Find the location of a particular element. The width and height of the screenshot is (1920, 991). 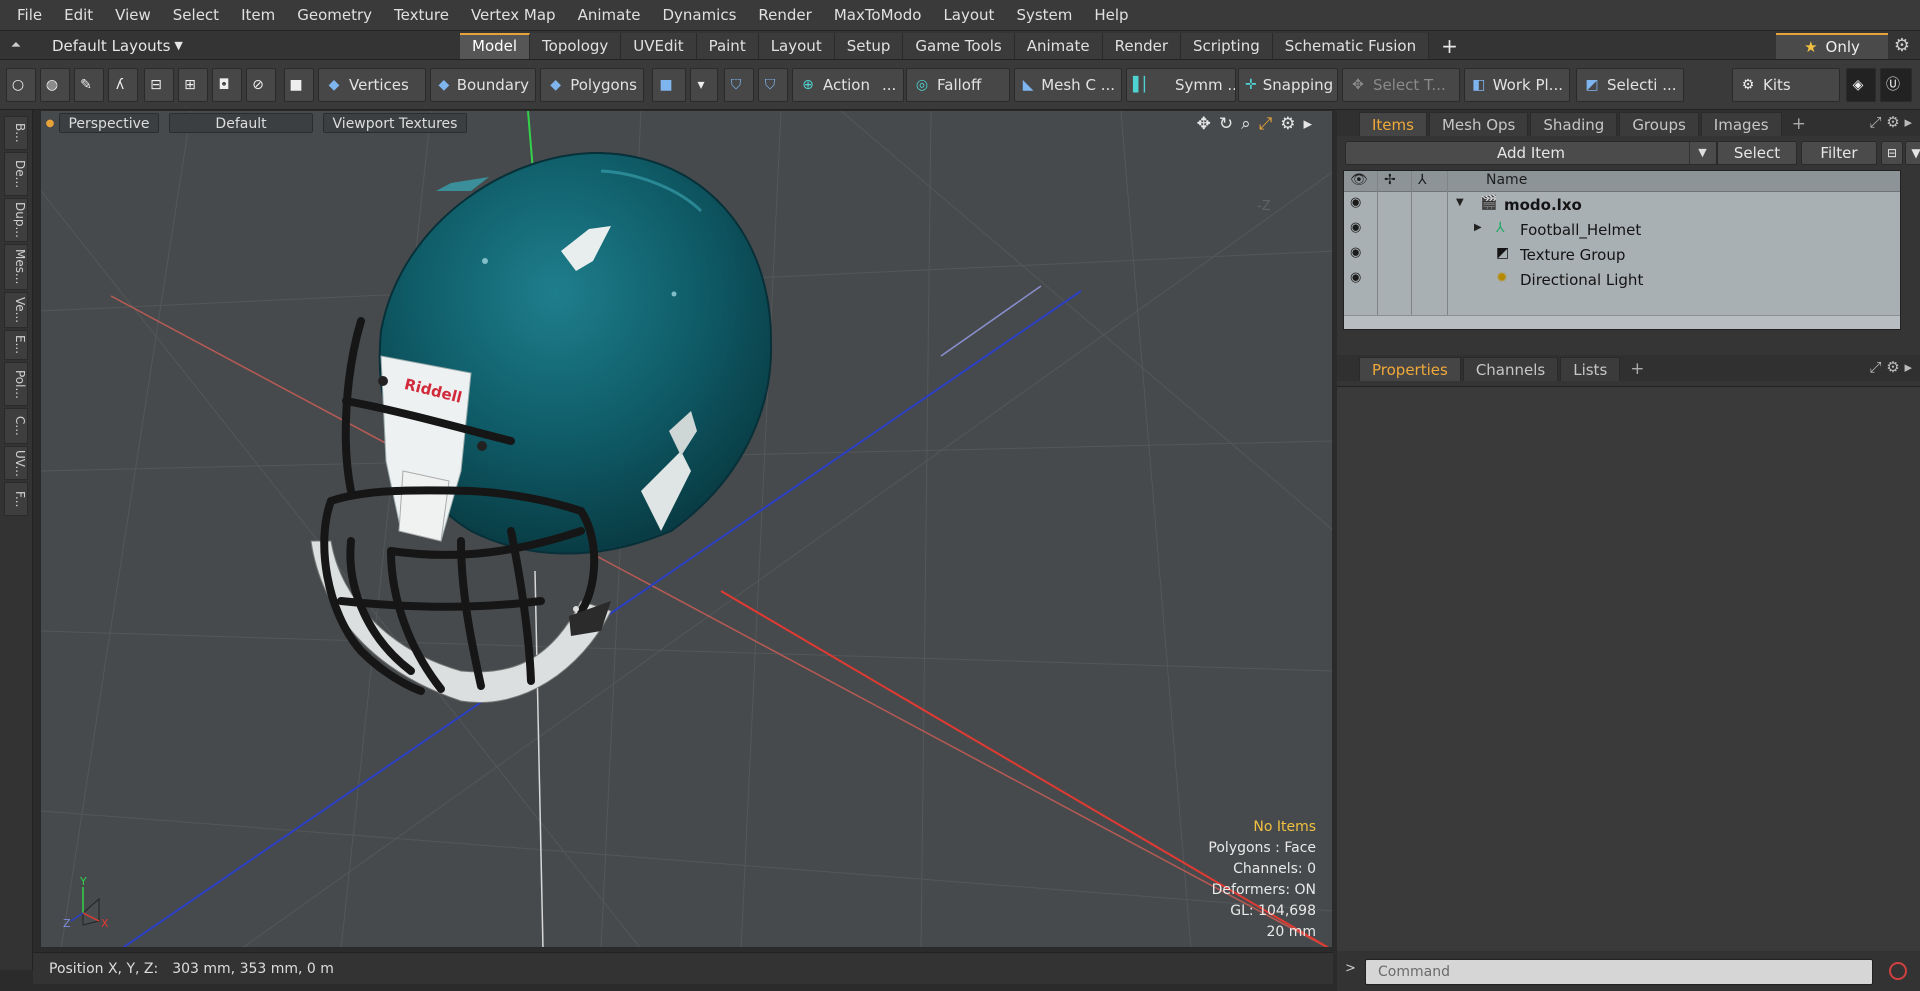

menu-item-system: System is located at coordinates (1044, 15).